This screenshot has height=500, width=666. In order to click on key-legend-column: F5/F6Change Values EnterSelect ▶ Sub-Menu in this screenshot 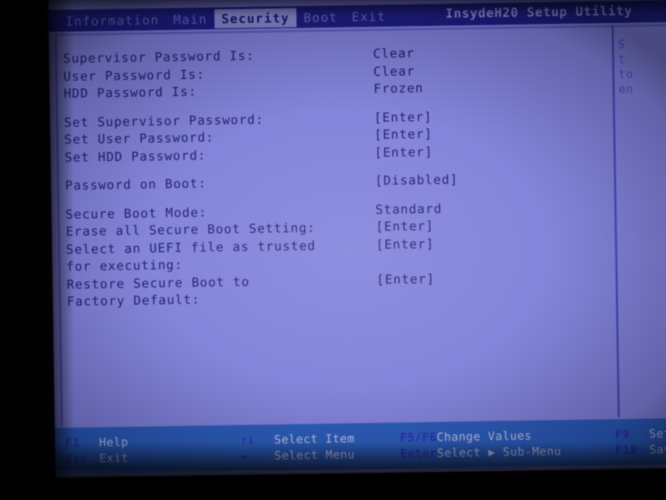, I will do `click(481, 443)`.